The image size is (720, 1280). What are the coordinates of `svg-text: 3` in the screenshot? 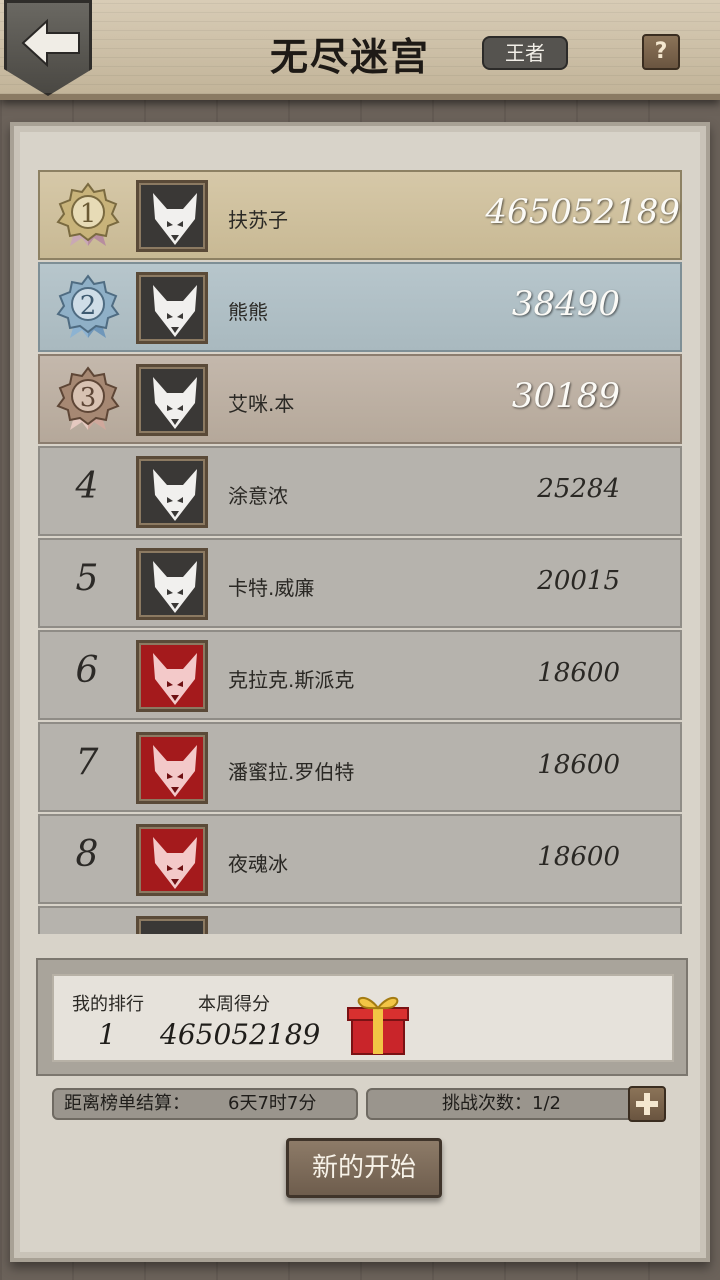 It's located at (88, 398).